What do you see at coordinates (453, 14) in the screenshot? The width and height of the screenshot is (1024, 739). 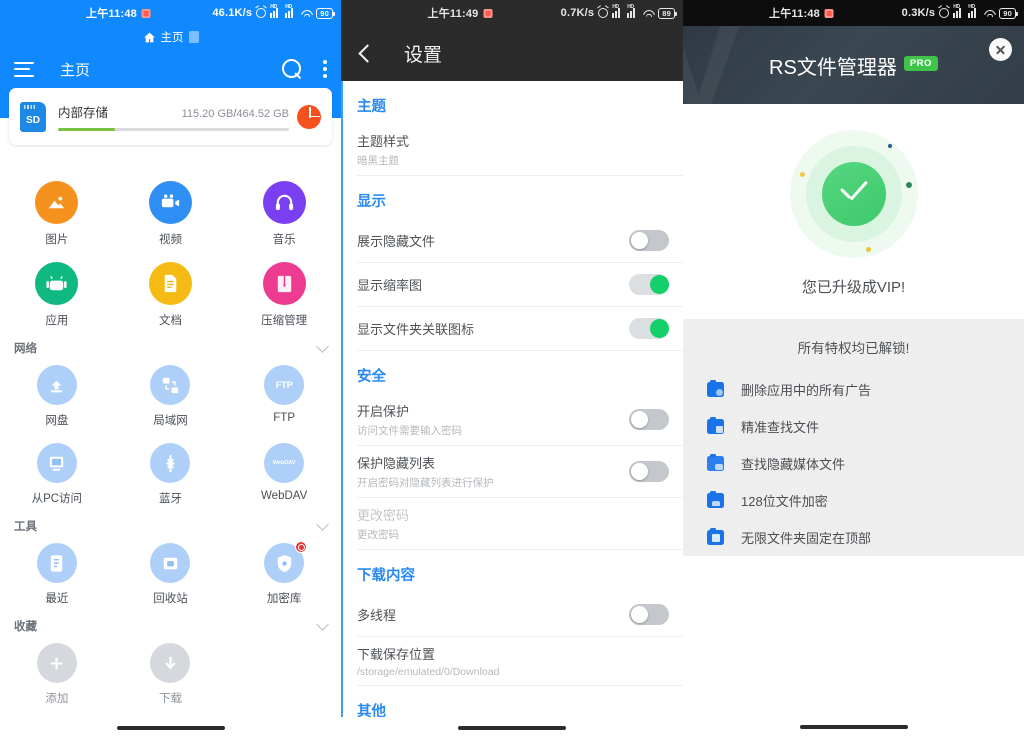 I see `status-time: 上午11:49` at bounding box center [453, 14].